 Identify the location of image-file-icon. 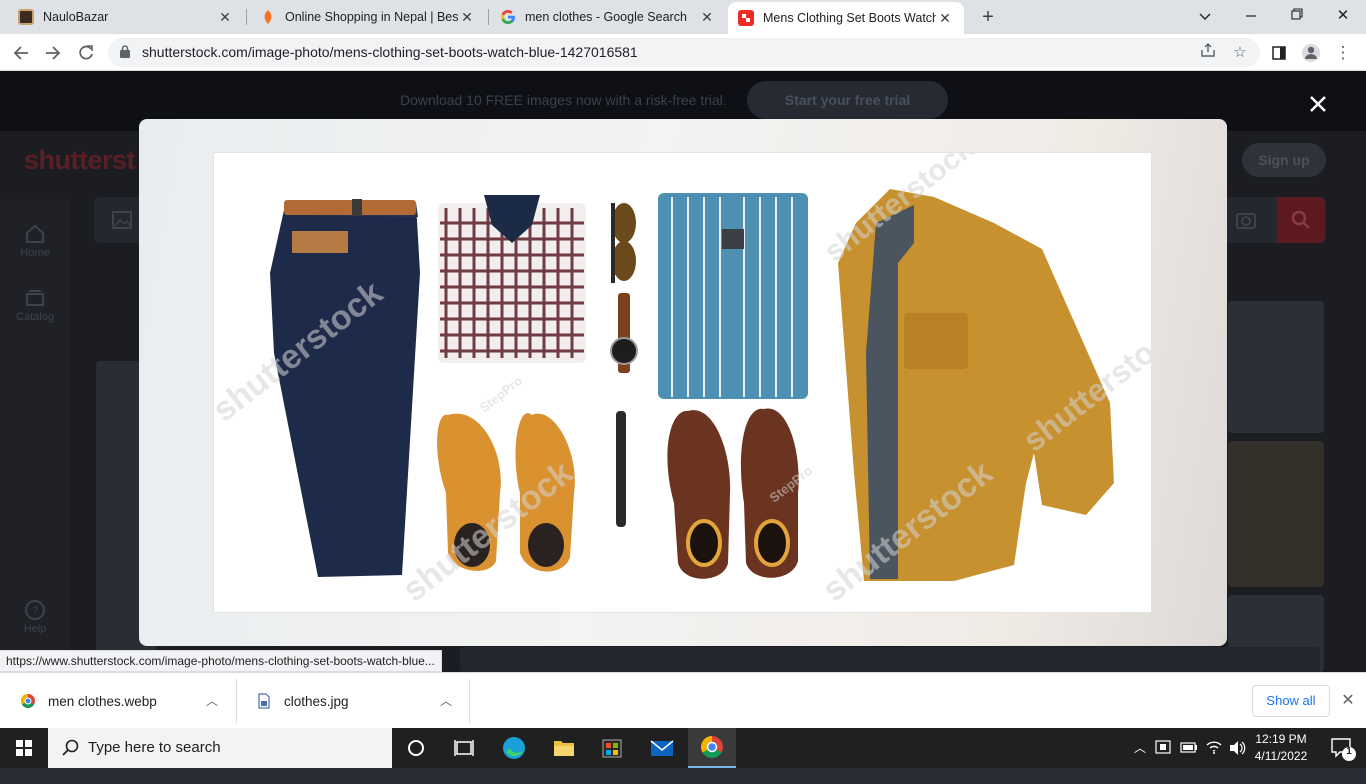
(264, 701).